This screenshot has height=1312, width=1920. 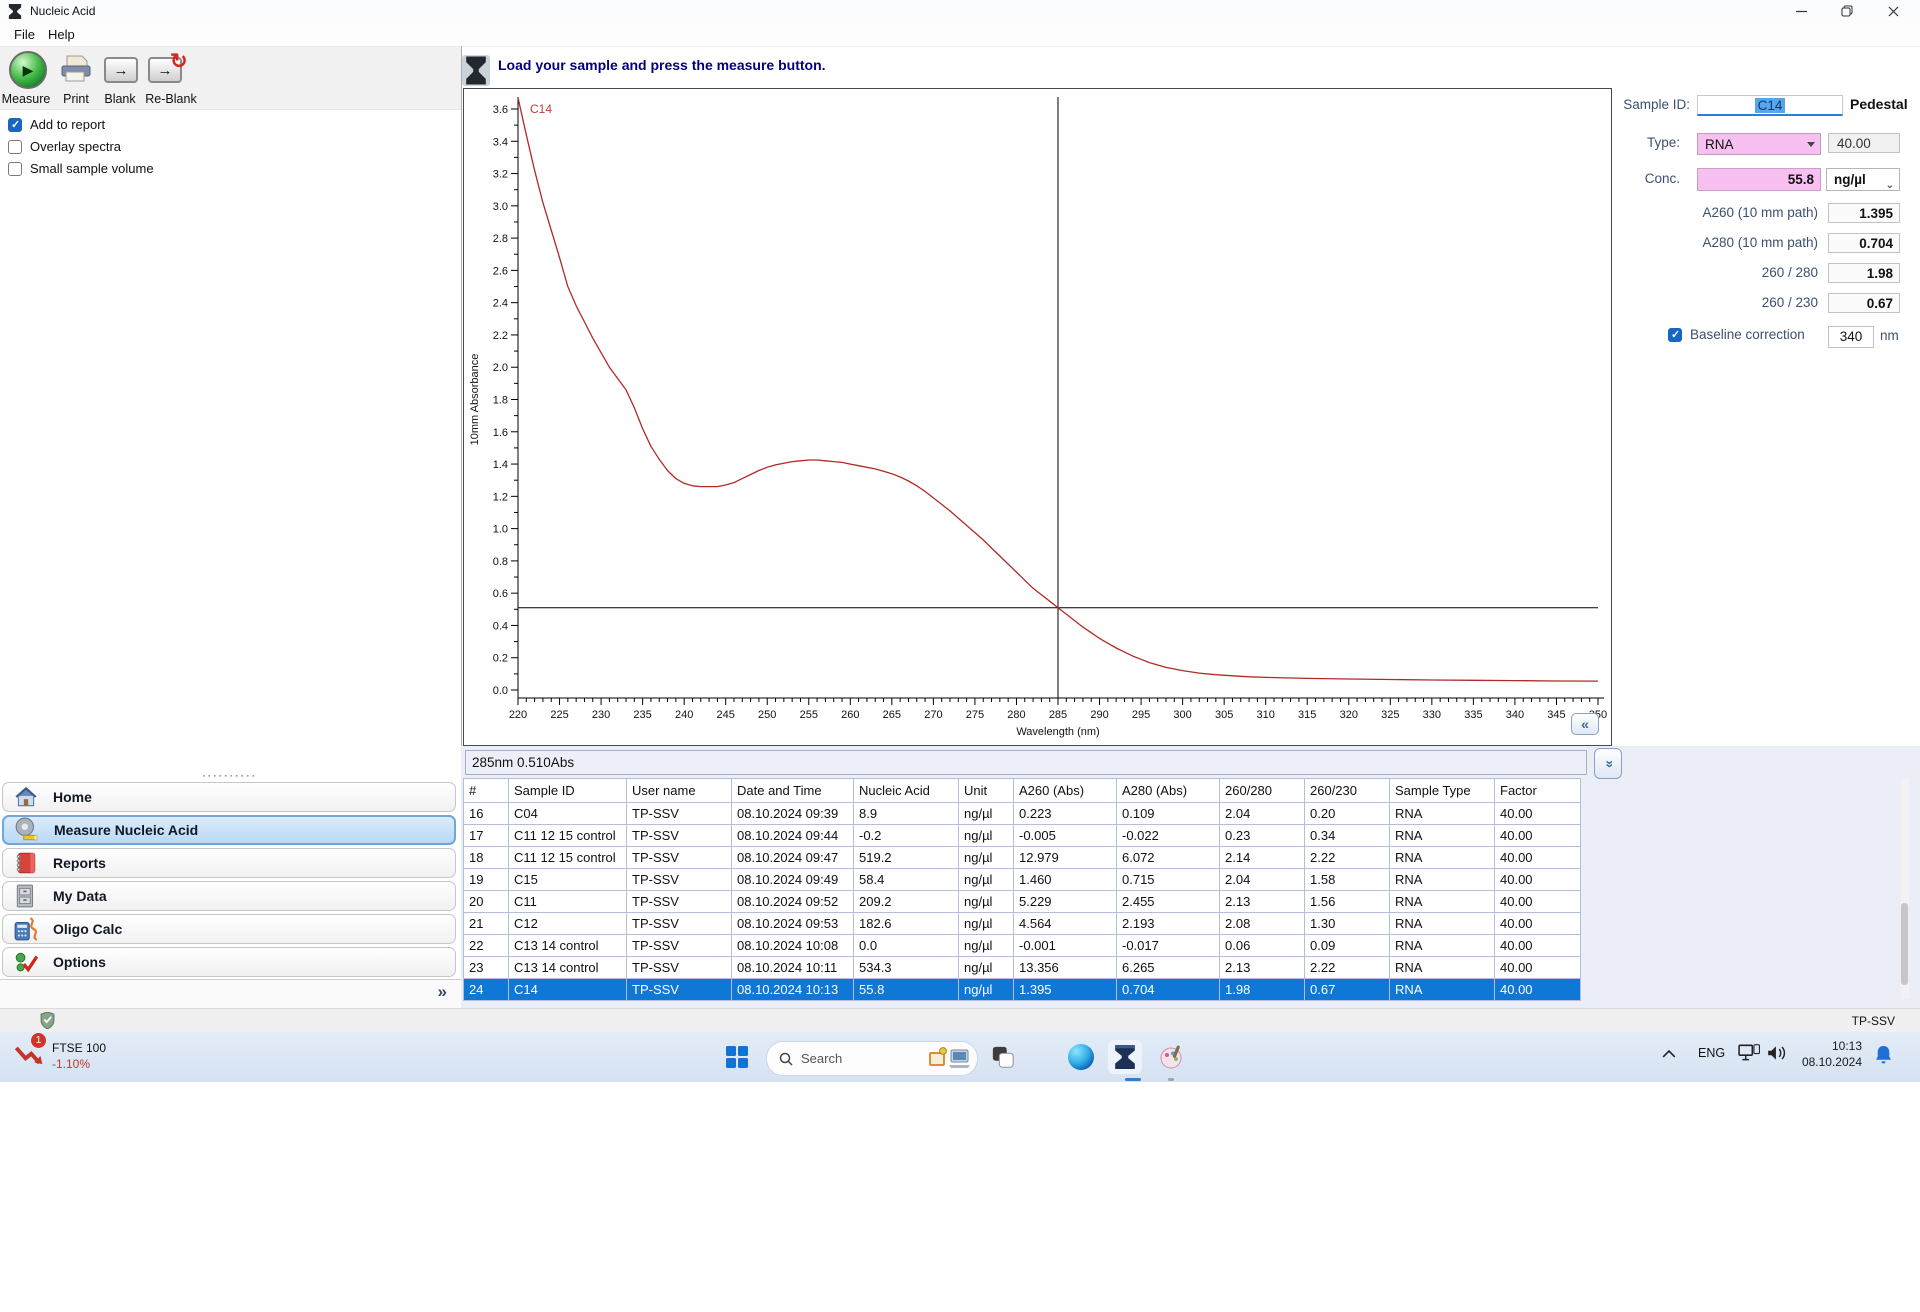 I want to click on clock: 10:13 08.10.2024, so click(x=1832, y=1054).